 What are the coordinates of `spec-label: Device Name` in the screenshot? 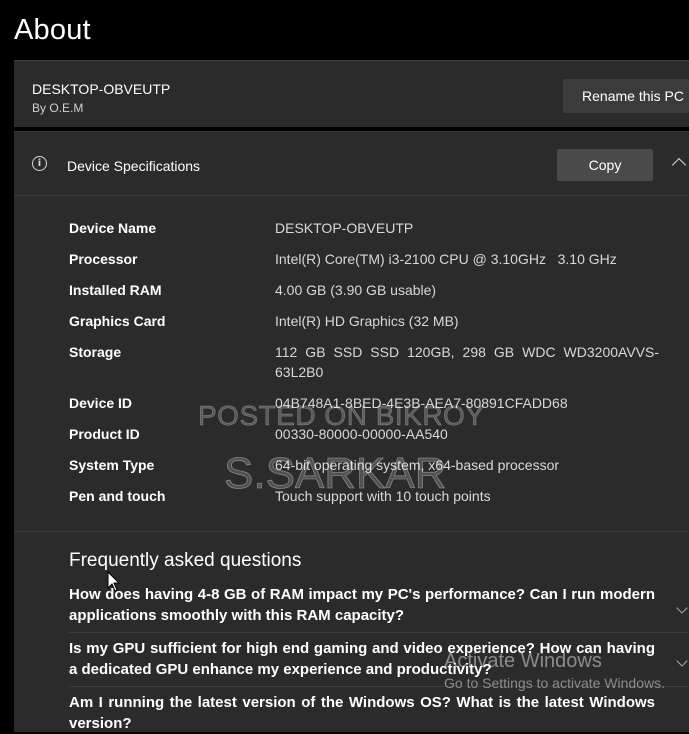 It's located at (113, 228).